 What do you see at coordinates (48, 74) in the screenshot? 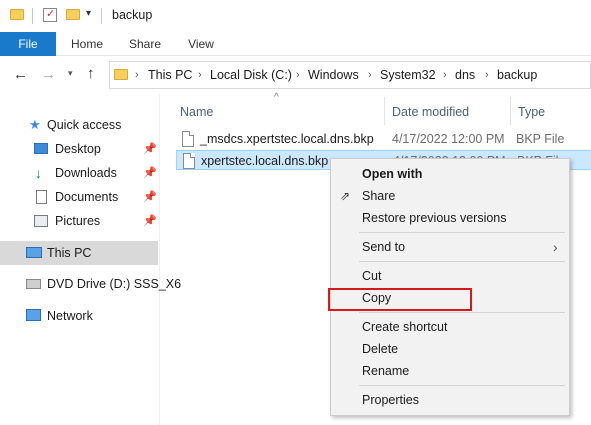
I see `forward-arrow-icon: →` at bounding box center [48, 74].